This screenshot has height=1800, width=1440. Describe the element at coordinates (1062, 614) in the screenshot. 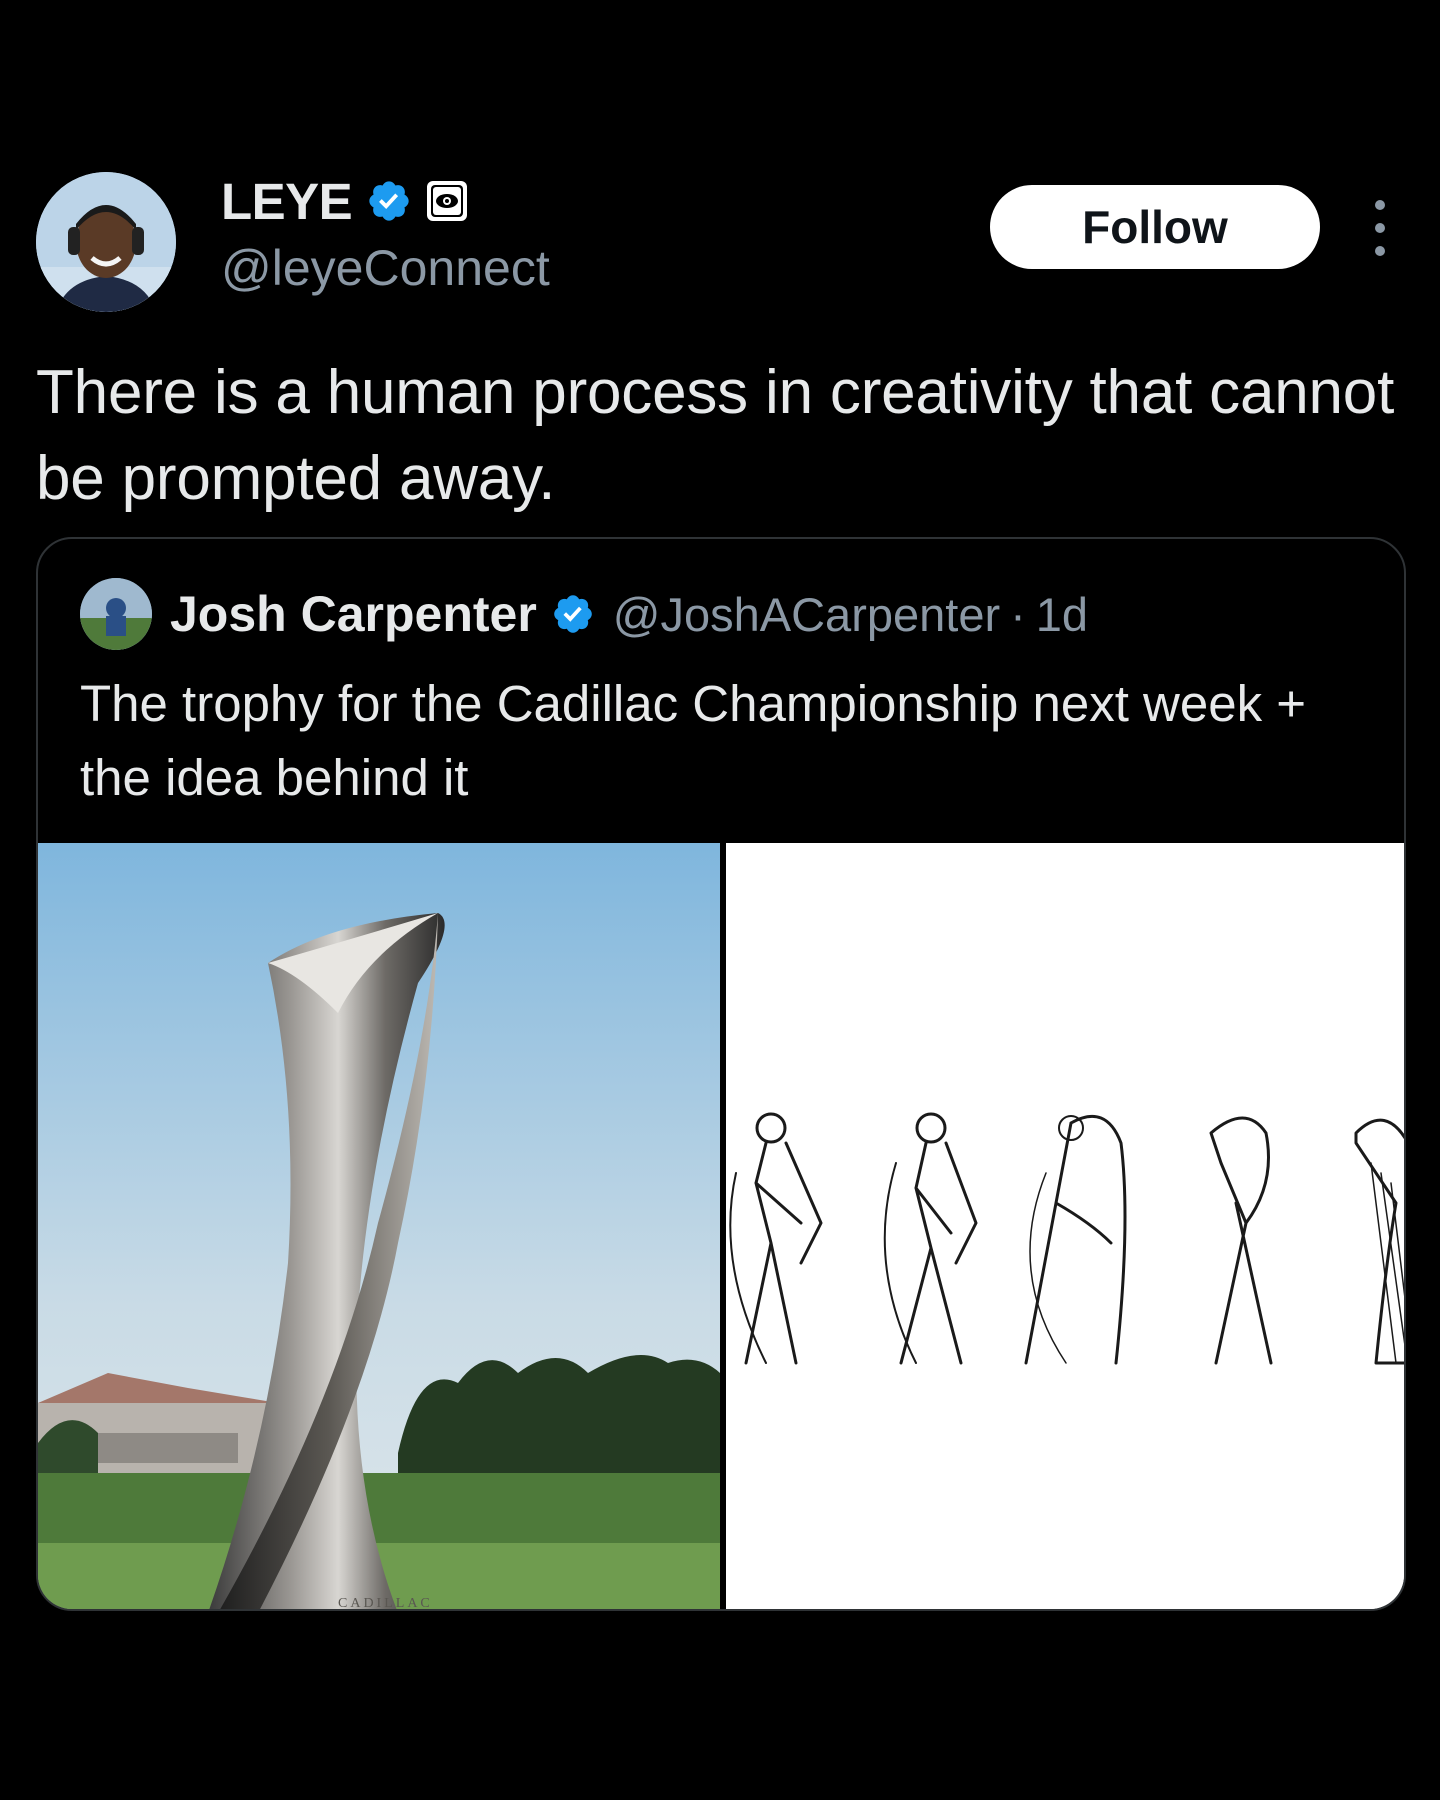

I see `quoted-tweet-timestamp: 1d` at that location.